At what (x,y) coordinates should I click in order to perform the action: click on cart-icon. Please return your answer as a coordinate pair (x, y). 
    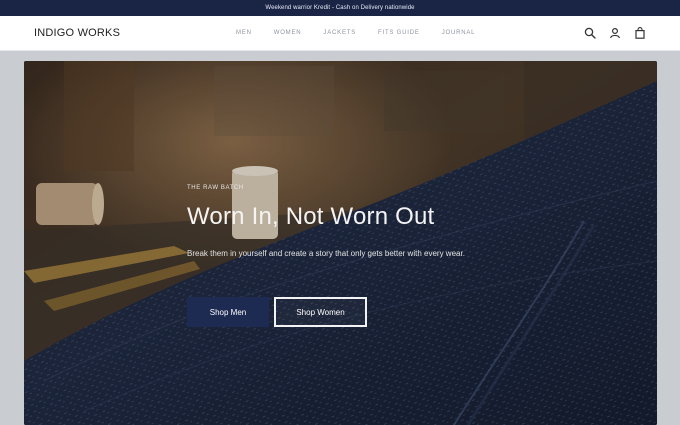
    Looking at the image, I should click on (640, 33).